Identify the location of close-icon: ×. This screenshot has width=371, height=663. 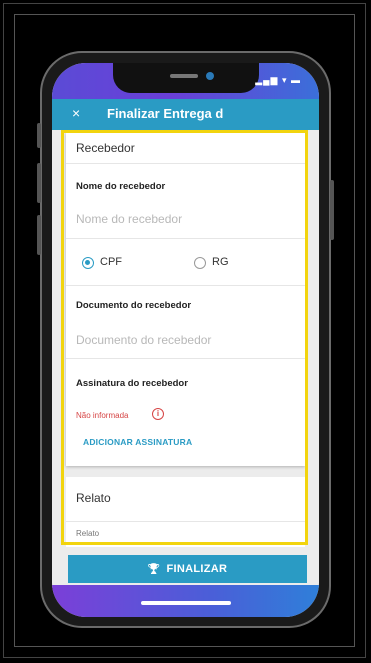
(76, 113).